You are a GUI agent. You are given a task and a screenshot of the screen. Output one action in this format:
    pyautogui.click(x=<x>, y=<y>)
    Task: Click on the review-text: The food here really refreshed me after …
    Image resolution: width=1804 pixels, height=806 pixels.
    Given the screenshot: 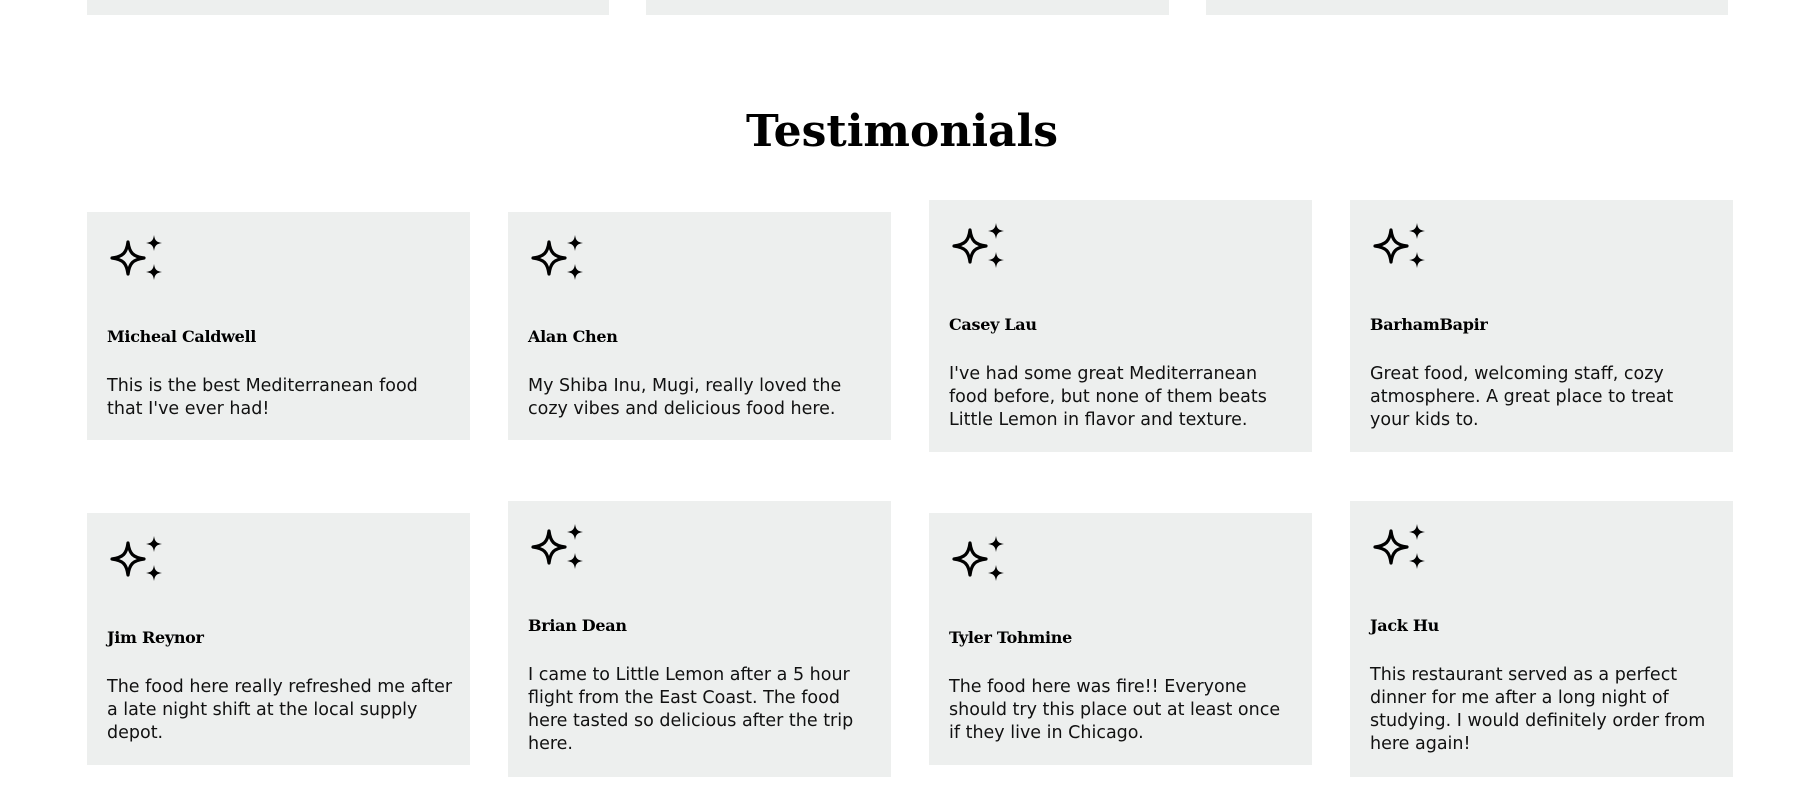 What is the action you would take?
    pyautogui.click(x=280, y=710)
    